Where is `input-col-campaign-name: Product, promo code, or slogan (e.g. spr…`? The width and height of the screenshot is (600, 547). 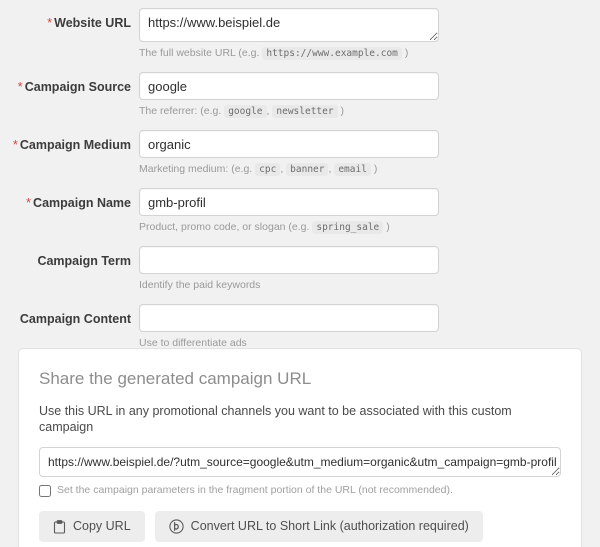
input-col-campaign-name: Product, promo code, or slogan (e.g. spr… is located at coordinates (289, 217).